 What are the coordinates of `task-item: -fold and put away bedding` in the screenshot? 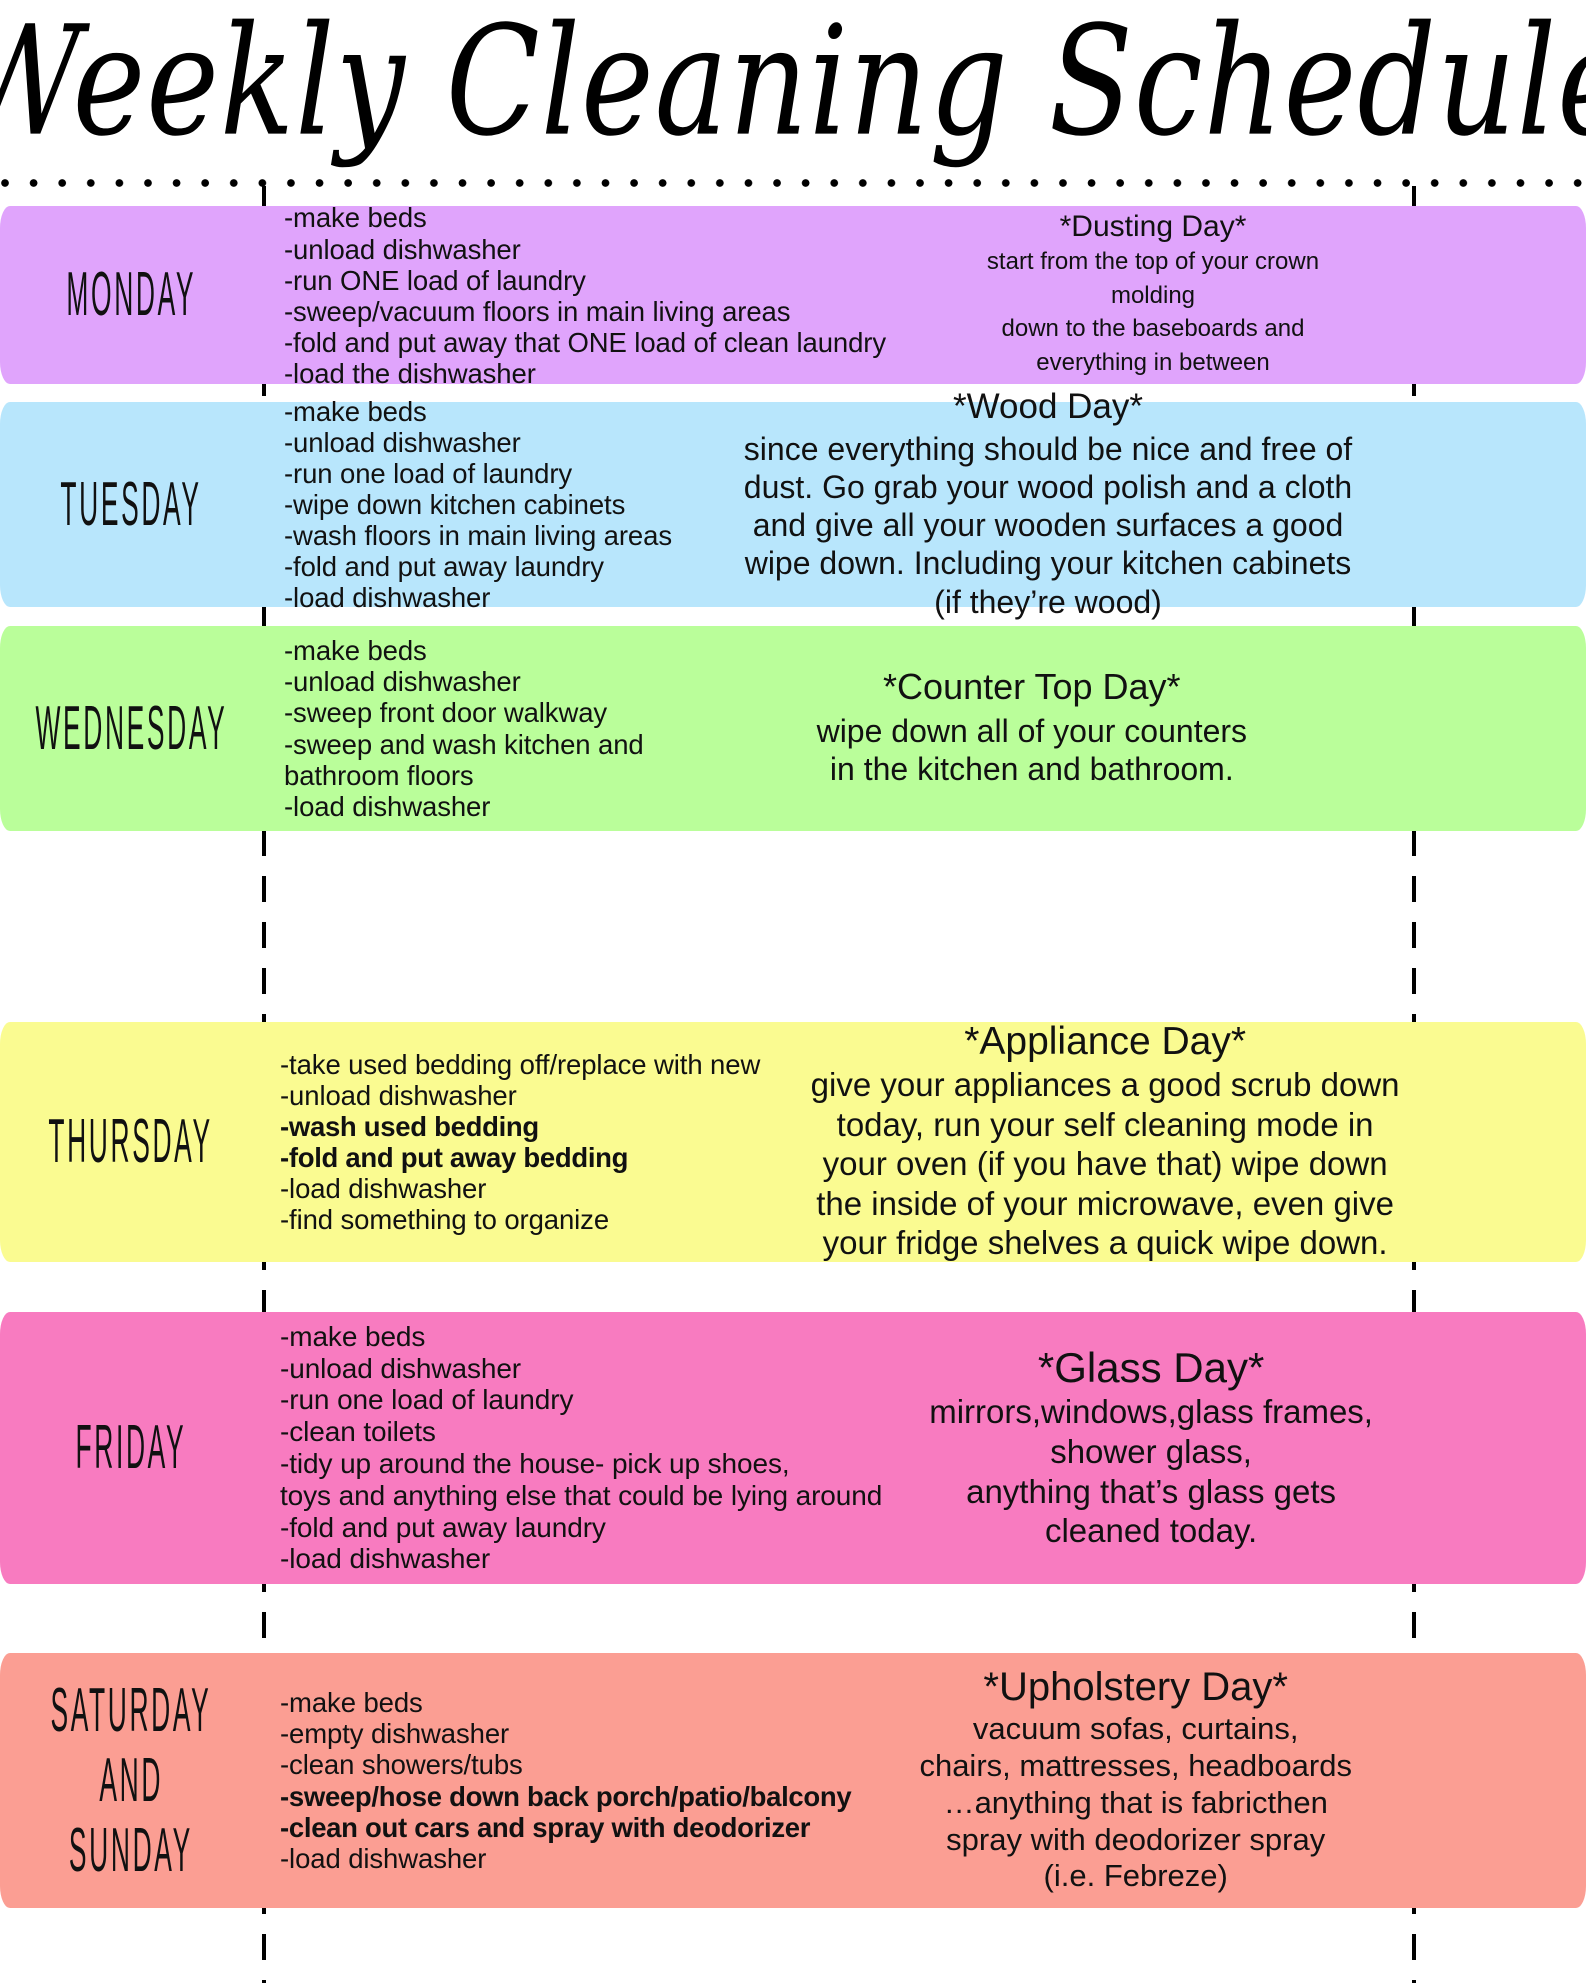 It's located at (454, 1157).